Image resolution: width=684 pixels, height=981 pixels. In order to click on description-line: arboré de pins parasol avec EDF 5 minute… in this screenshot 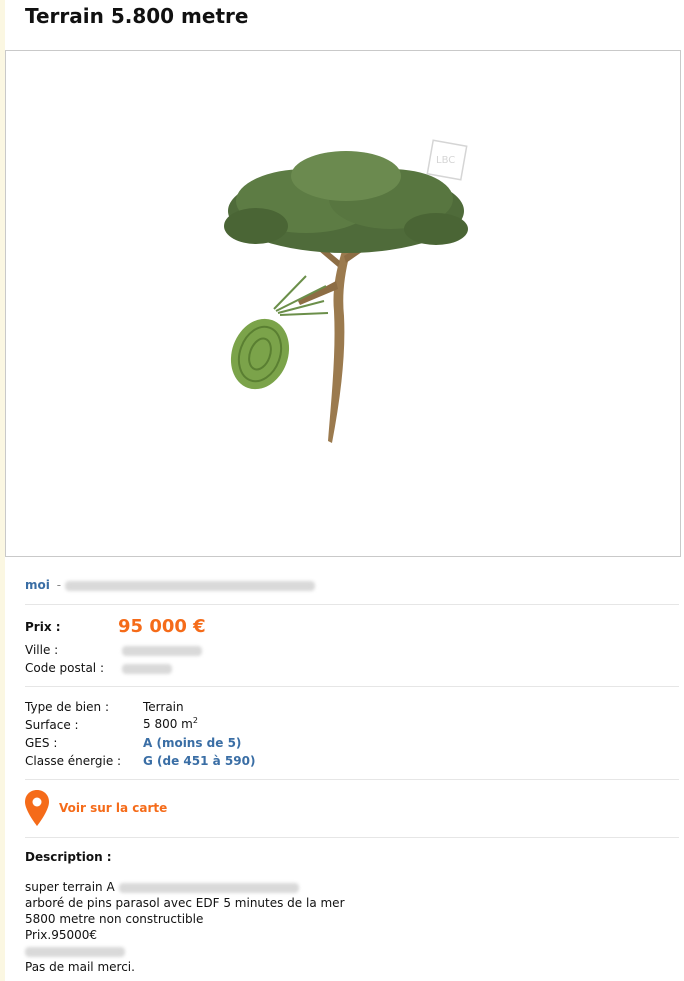, I will do `click(185, 903)`.